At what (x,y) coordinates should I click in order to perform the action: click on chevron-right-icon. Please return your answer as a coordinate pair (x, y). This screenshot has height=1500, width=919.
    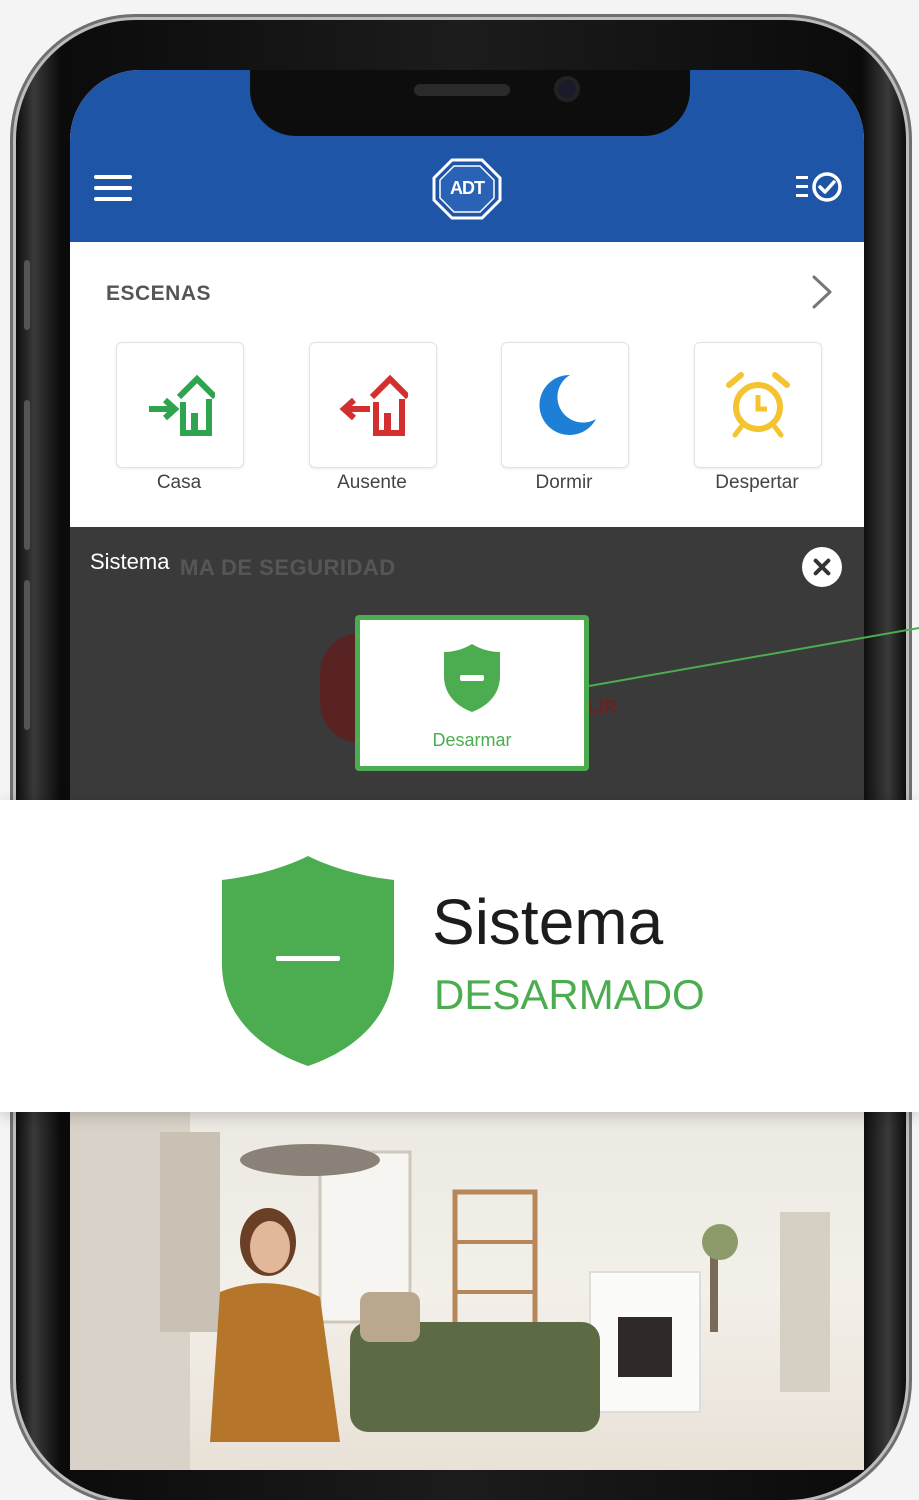
    Looking at the image, I should click on (821, 292).